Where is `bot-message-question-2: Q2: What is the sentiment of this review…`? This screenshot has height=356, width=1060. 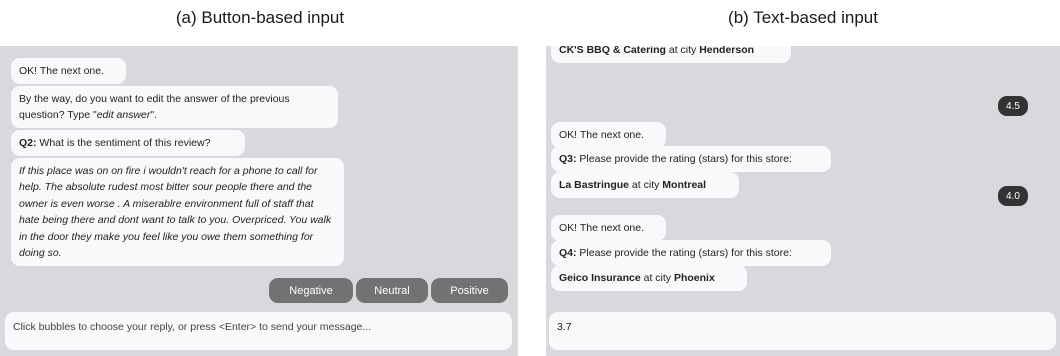
bot-message-question-2: Q2: What is the sentiment of this review… is located at coordinates (128, 143).